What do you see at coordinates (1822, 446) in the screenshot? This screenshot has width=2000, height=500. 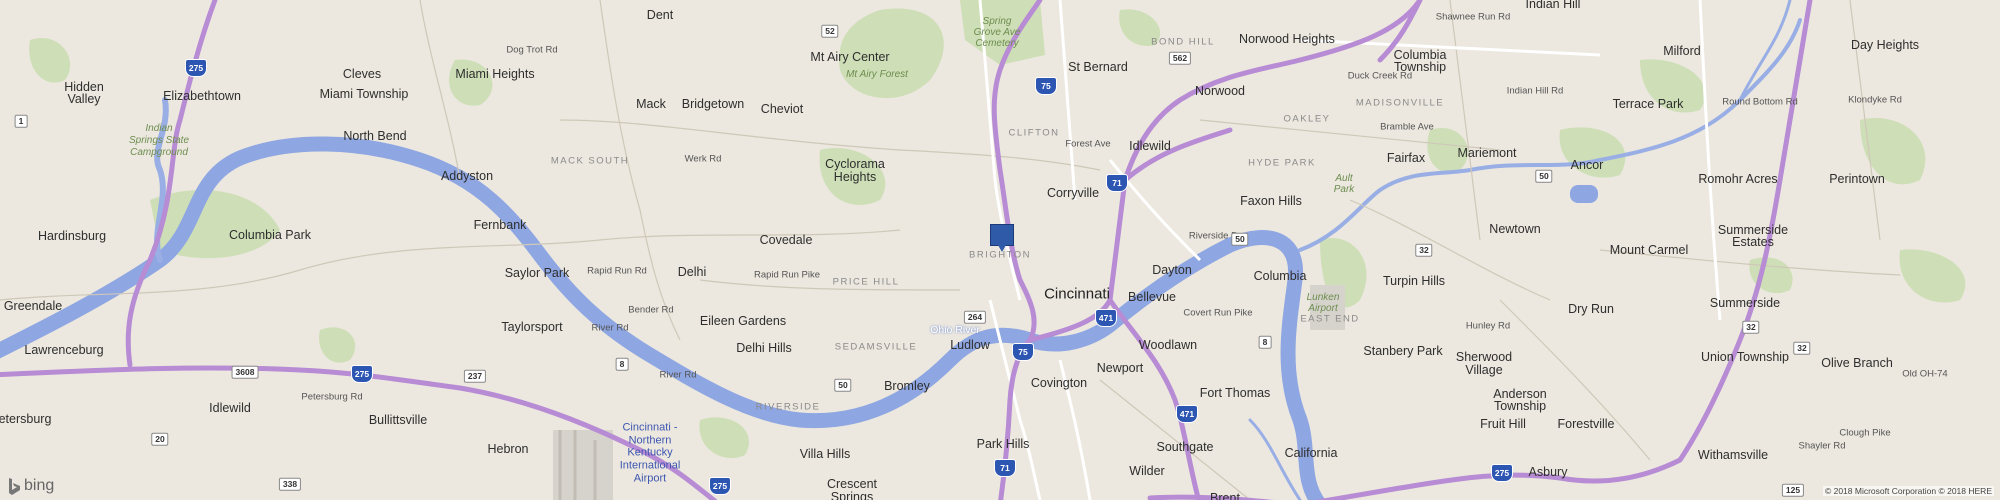 I see `place-label: Shayler Rd` at bounding box center [1822, 446].